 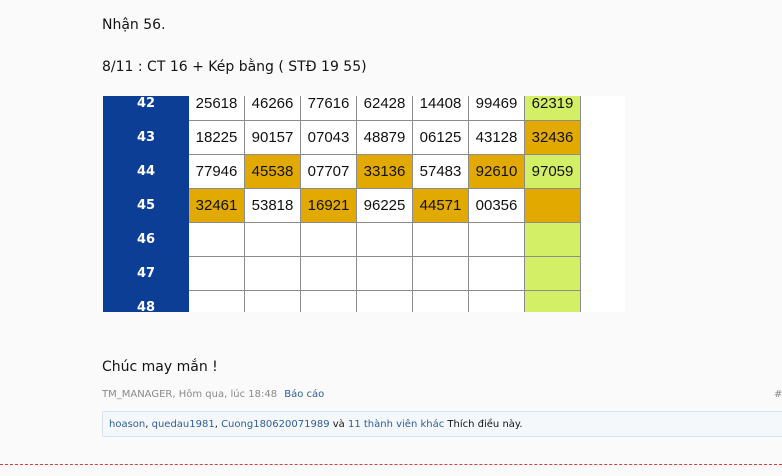 I want to click on table-cell: 32461, so click(x=216, y=205).